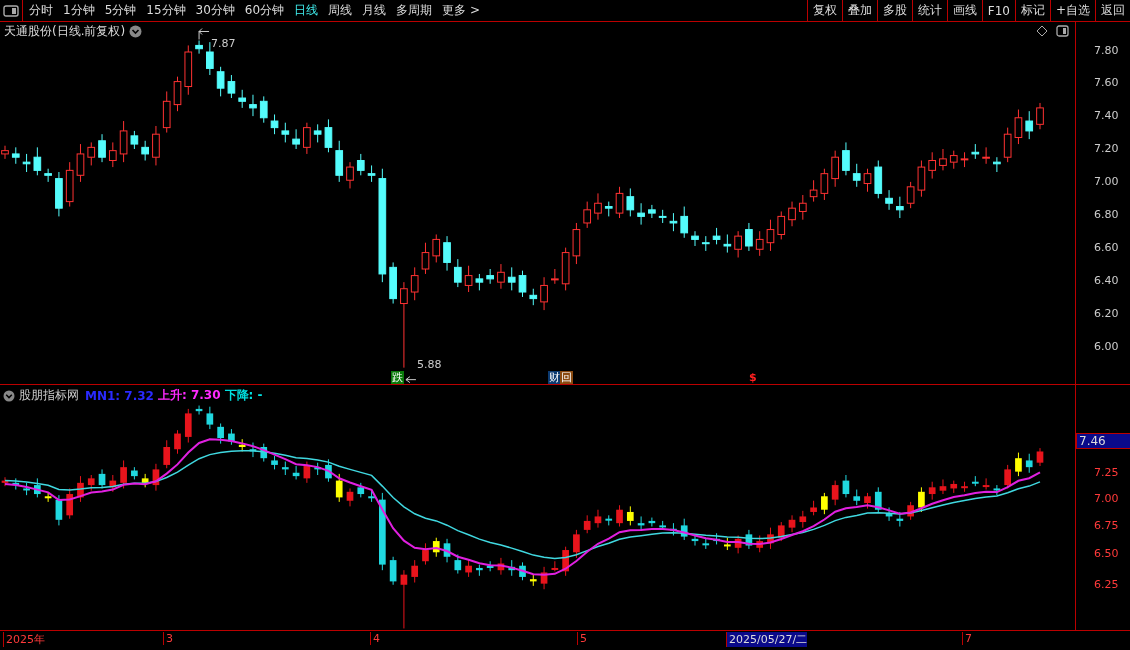  Describe the element at coordinates (411, 380) in the screenshot. I see `low-pointer-line` at that location.